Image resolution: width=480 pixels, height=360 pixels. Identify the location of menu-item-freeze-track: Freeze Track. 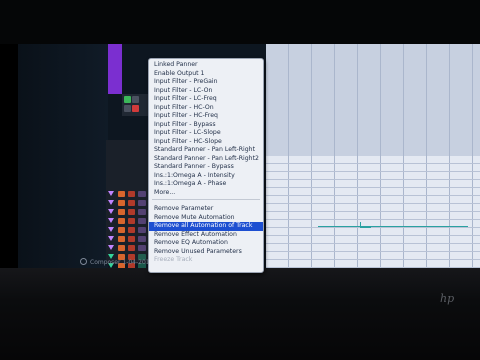
(173, 259).